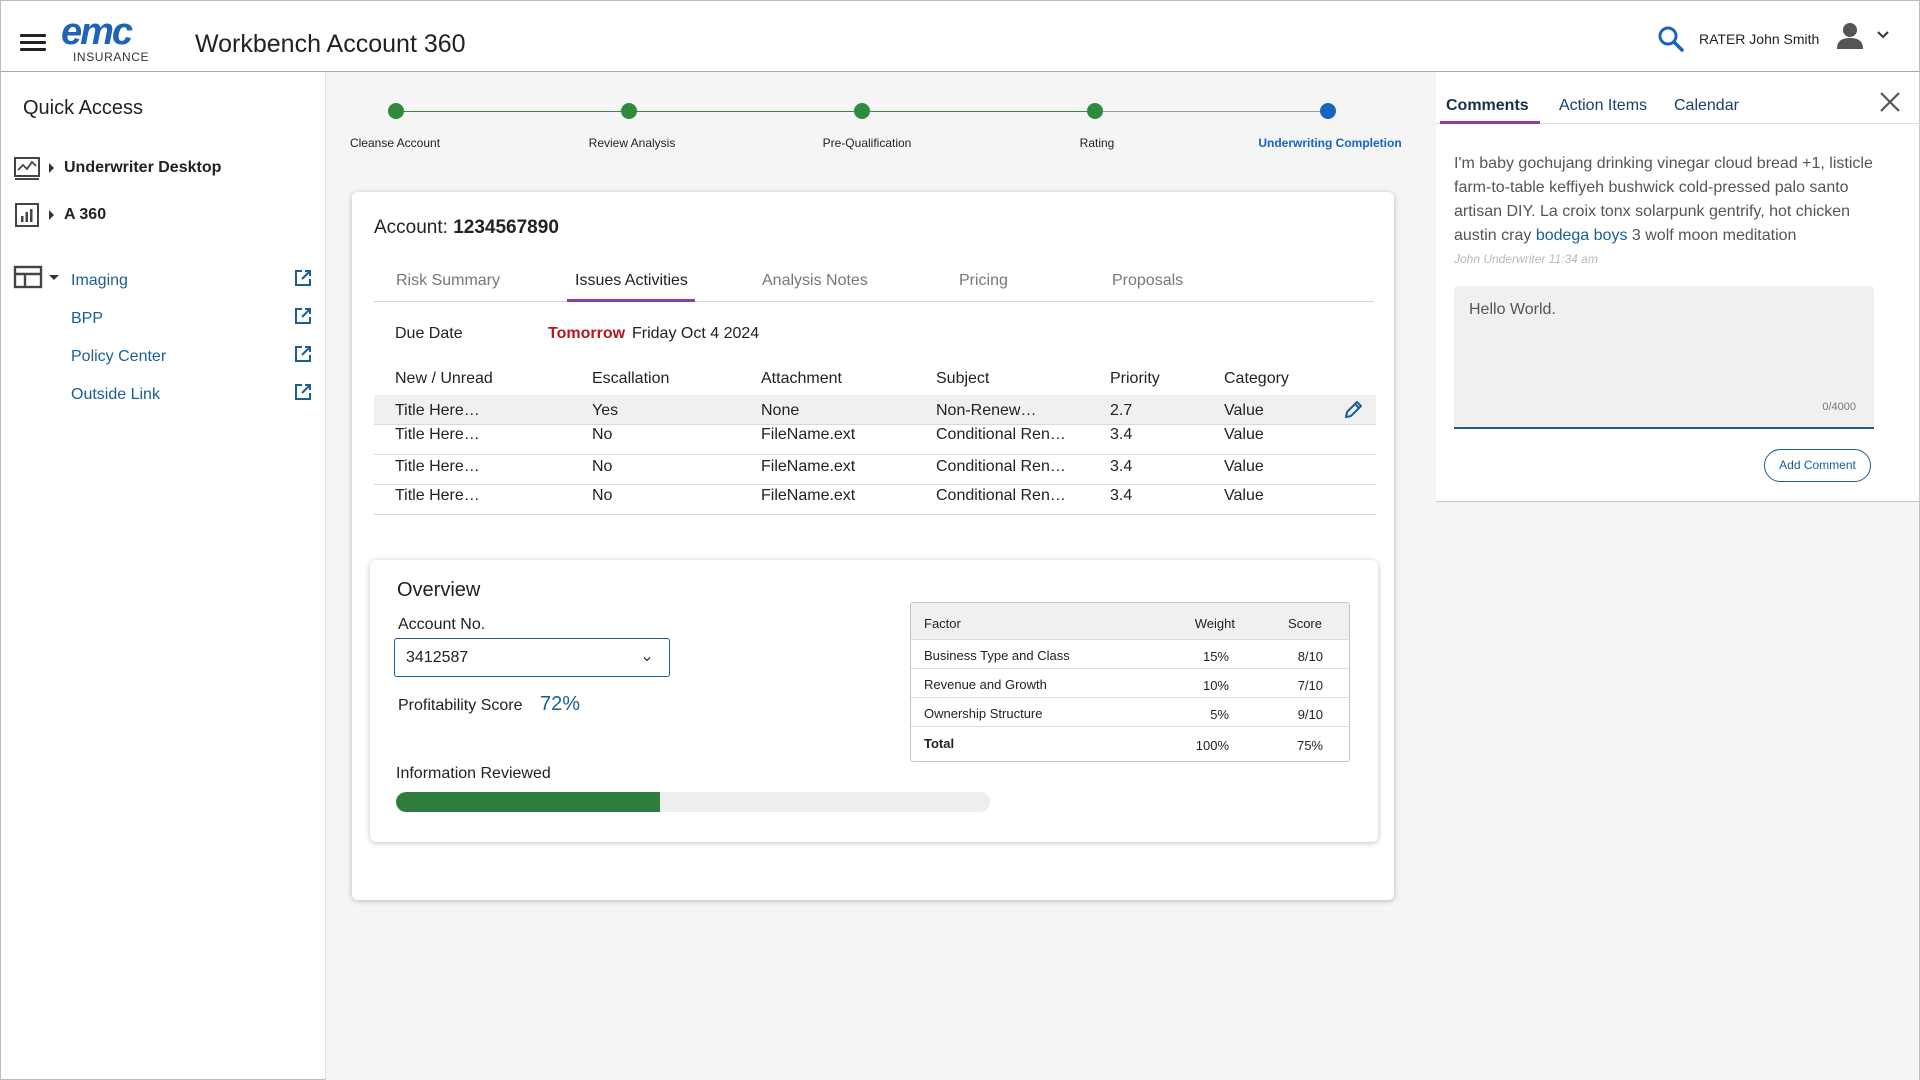 This screenshot has height=1080, width=1920. What do you see at coordinates (118, 357) in the screenshot?
I see `sidebar-link-policy-center: Policy Center` at bounding box center [118, 357].